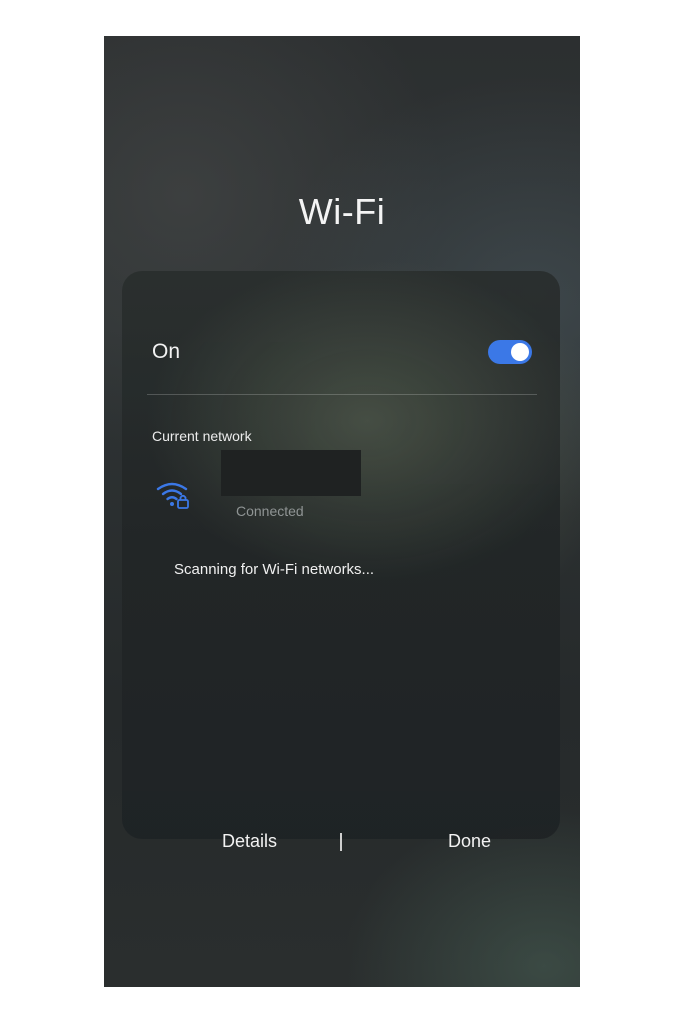 The height and width of the screenshot is (1024, 683). What do you see at coordinates (270, 511) in the screenshot?
I see `network-status: Connected` at bounding box center [270, 511].